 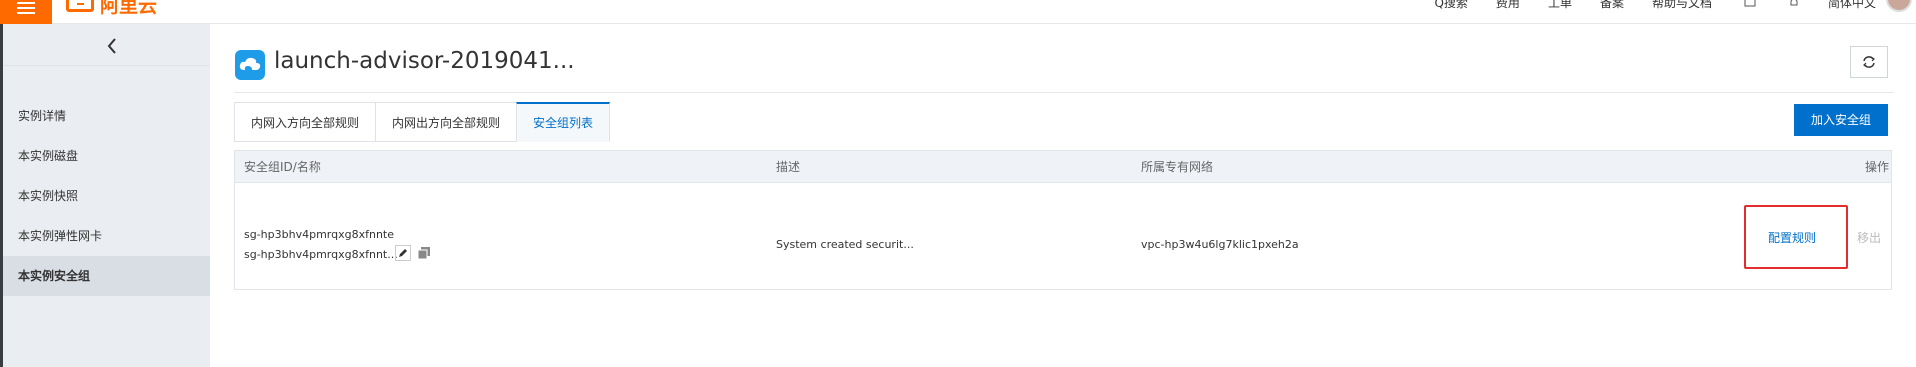 I want to click on top-bar: 阿里云 Q搜索 费用 工单 备案 帮助与文档 简体中文, so click(x=958, y=12).